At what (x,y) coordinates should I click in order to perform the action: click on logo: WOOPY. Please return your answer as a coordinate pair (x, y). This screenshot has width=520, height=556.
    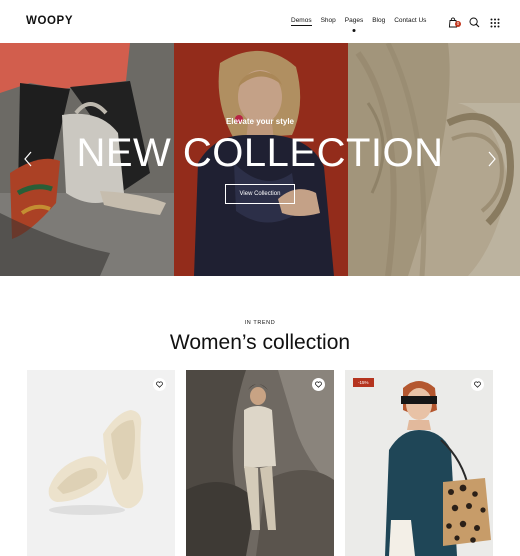
    Looking at the image, I should click on (49, 21).